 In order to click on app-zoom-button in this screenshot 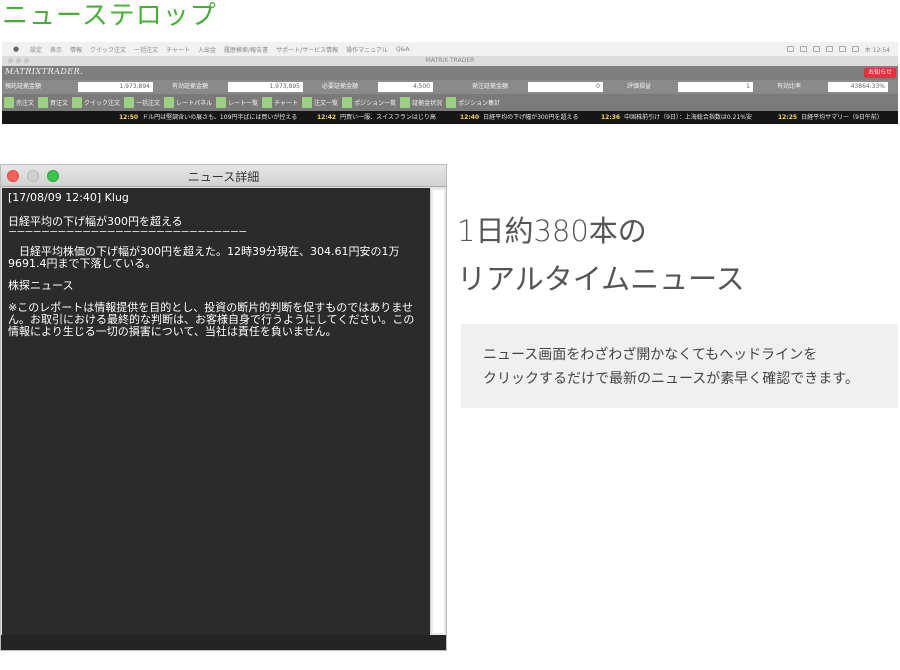, I will do `click(26, 60)`.